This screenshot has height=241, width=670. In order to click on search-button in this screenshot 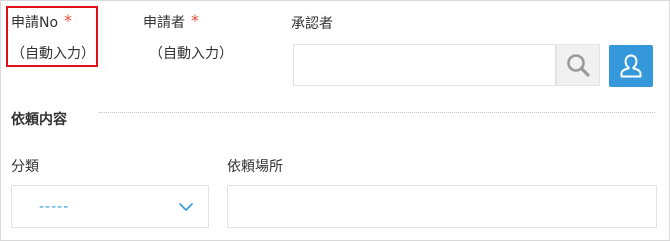, I will do `click(578, 65)`.